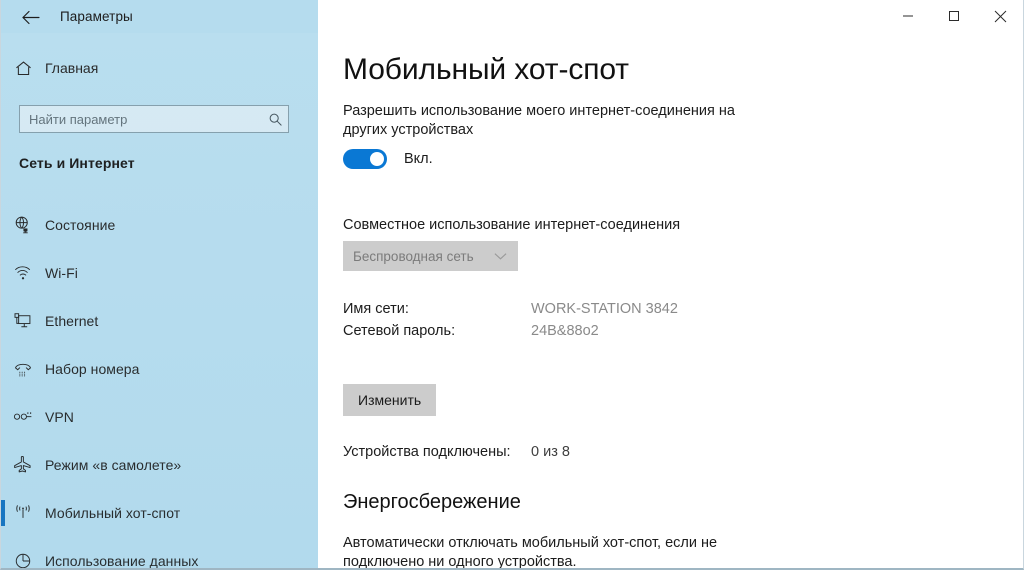 The image size is (1024, 570). Describe the element at coordinates (23, 369) in the screenshot. I see `dialup-phone-icon` at that location.